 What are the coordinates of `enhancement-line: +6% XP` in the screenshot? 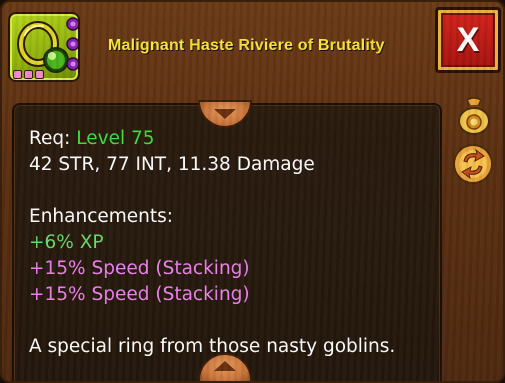 It's located at (66, 242).